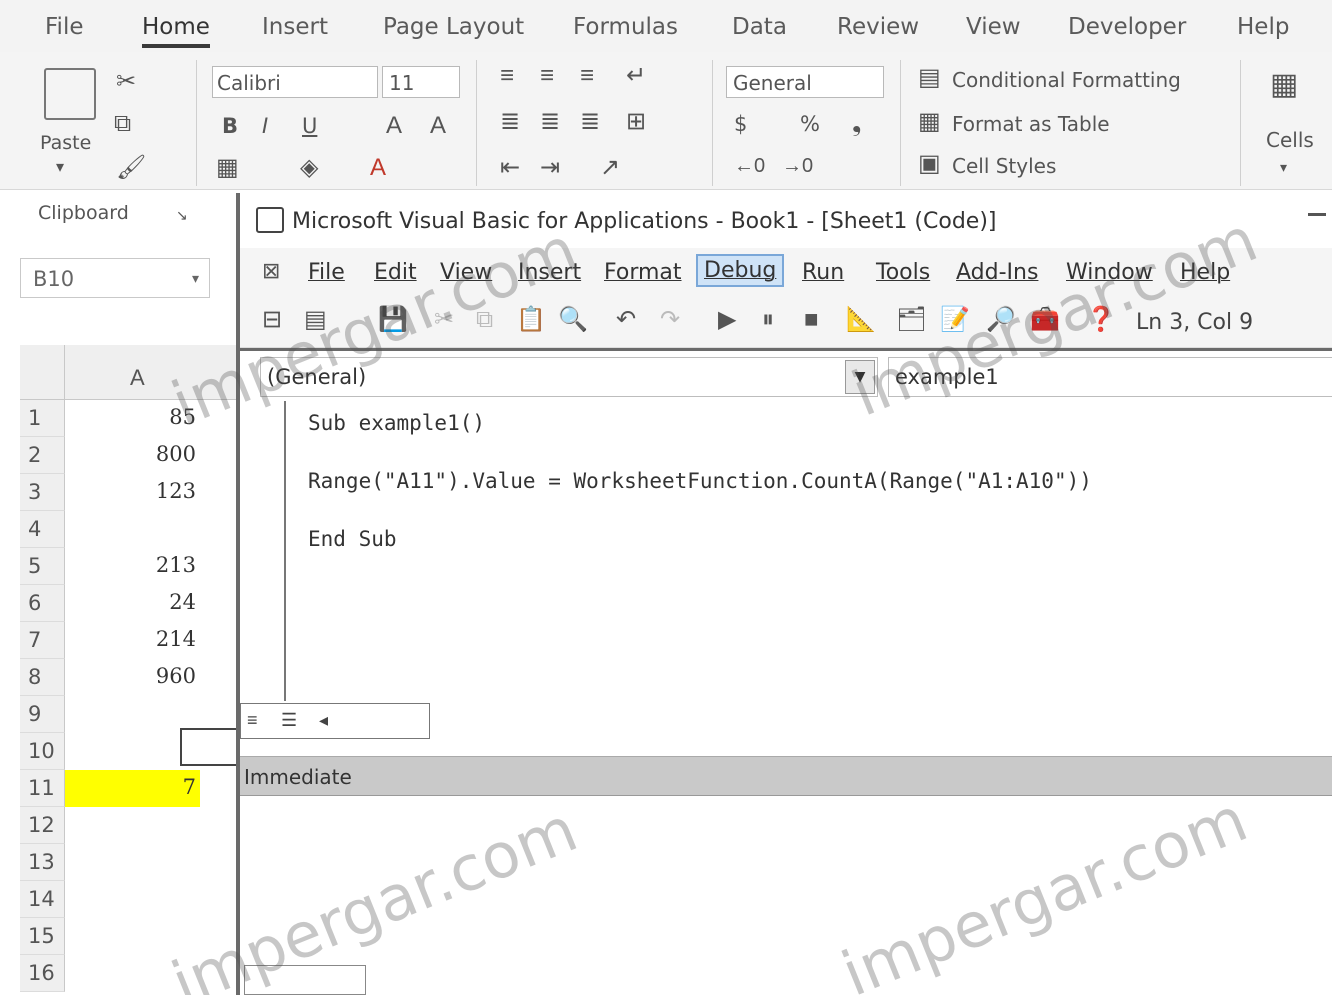 The height and width of the screenshot is (995, 1332). What do you see at coordinates (272, 320) in the screenshot?
I see `view-excel-icon: ⊟` at bounding box center [272, 320].